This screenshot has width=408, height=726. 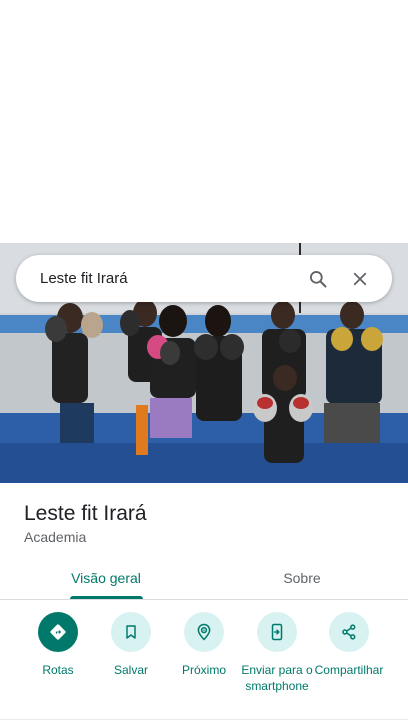 I want to click on directions-button: Rotas, so click(x=58, y=645).